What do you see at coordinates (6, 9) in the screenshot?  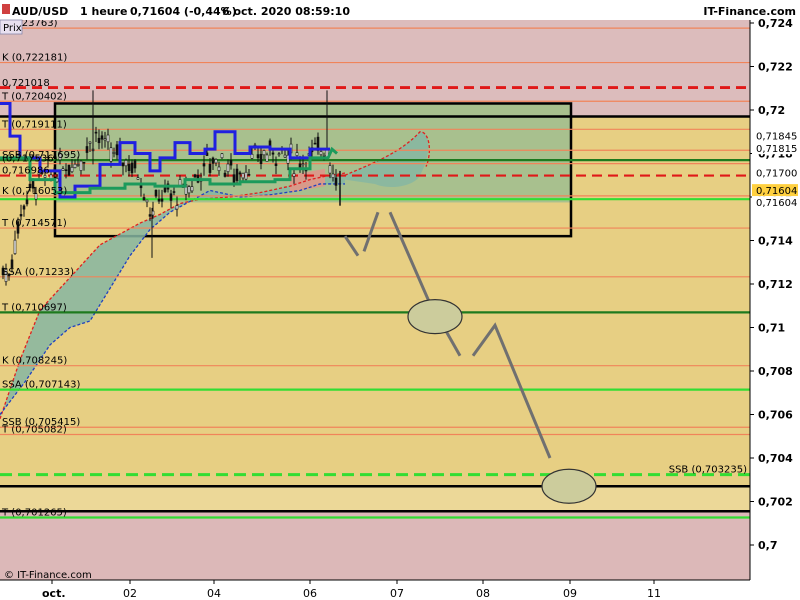 I see `symbol-marker-icon` at bounding box center [6, 9].